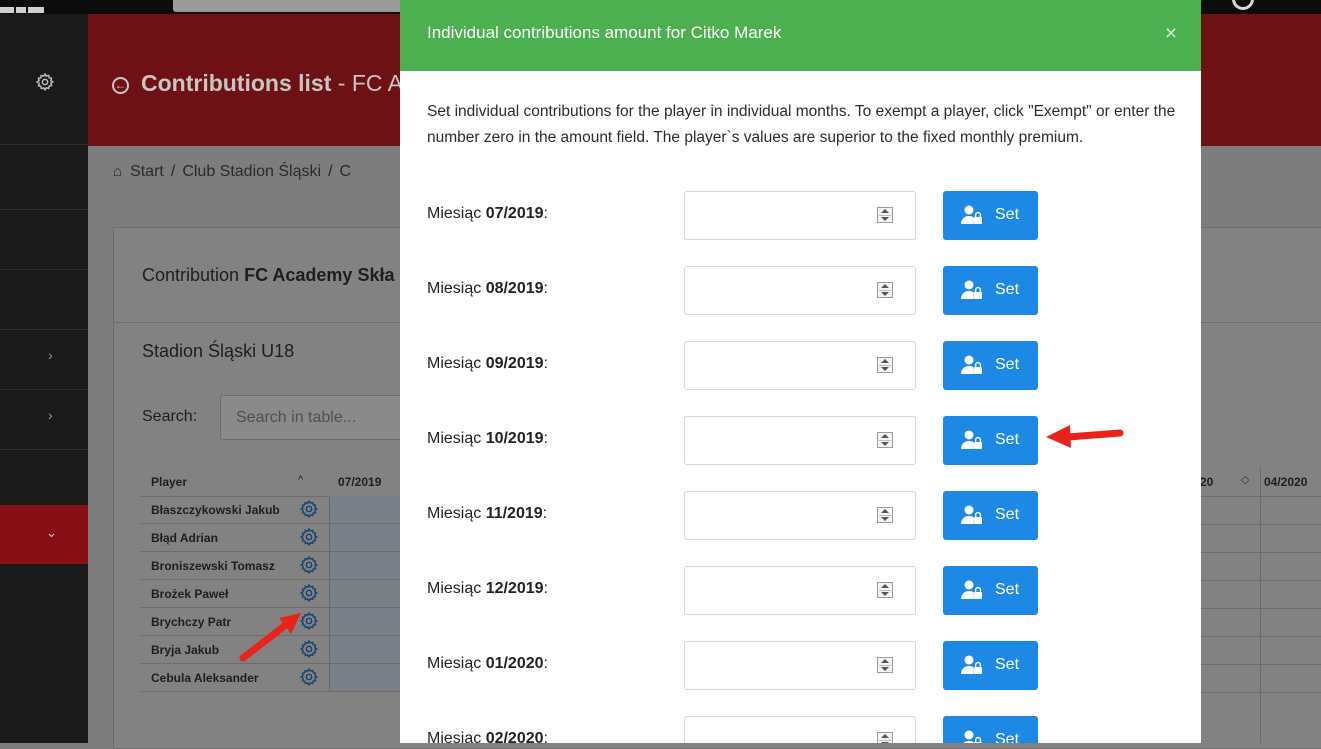 This screenshot has width=1321, height=749. What do you see at coordinates (45, 82) in the screenshot?
I see `settings-gear-icon` at bounding box center [45, 82].